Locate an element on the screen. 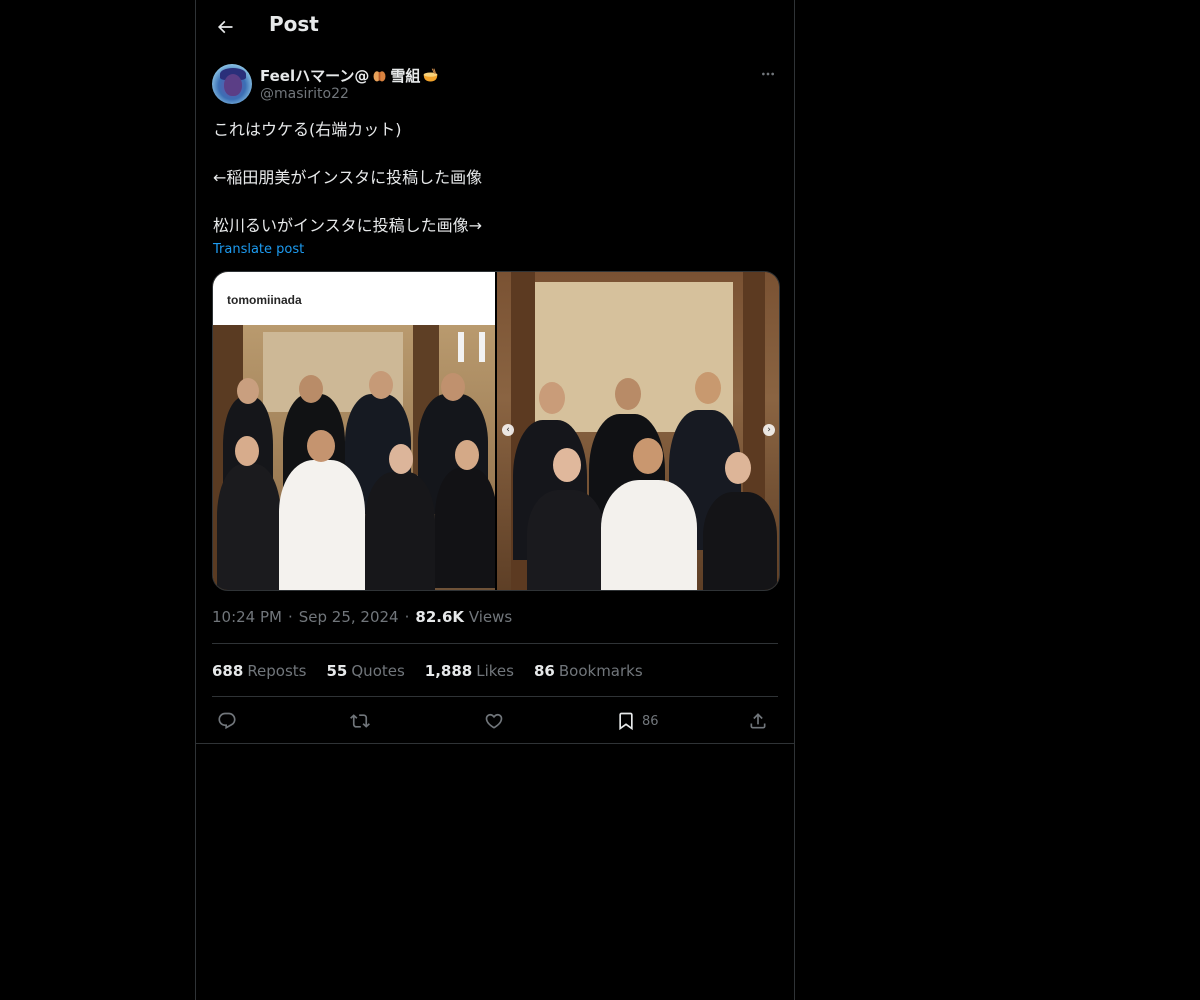 The width and height of the screenshot is (1200, 1000). post-bottom-border is located at coordinates (495, 743).